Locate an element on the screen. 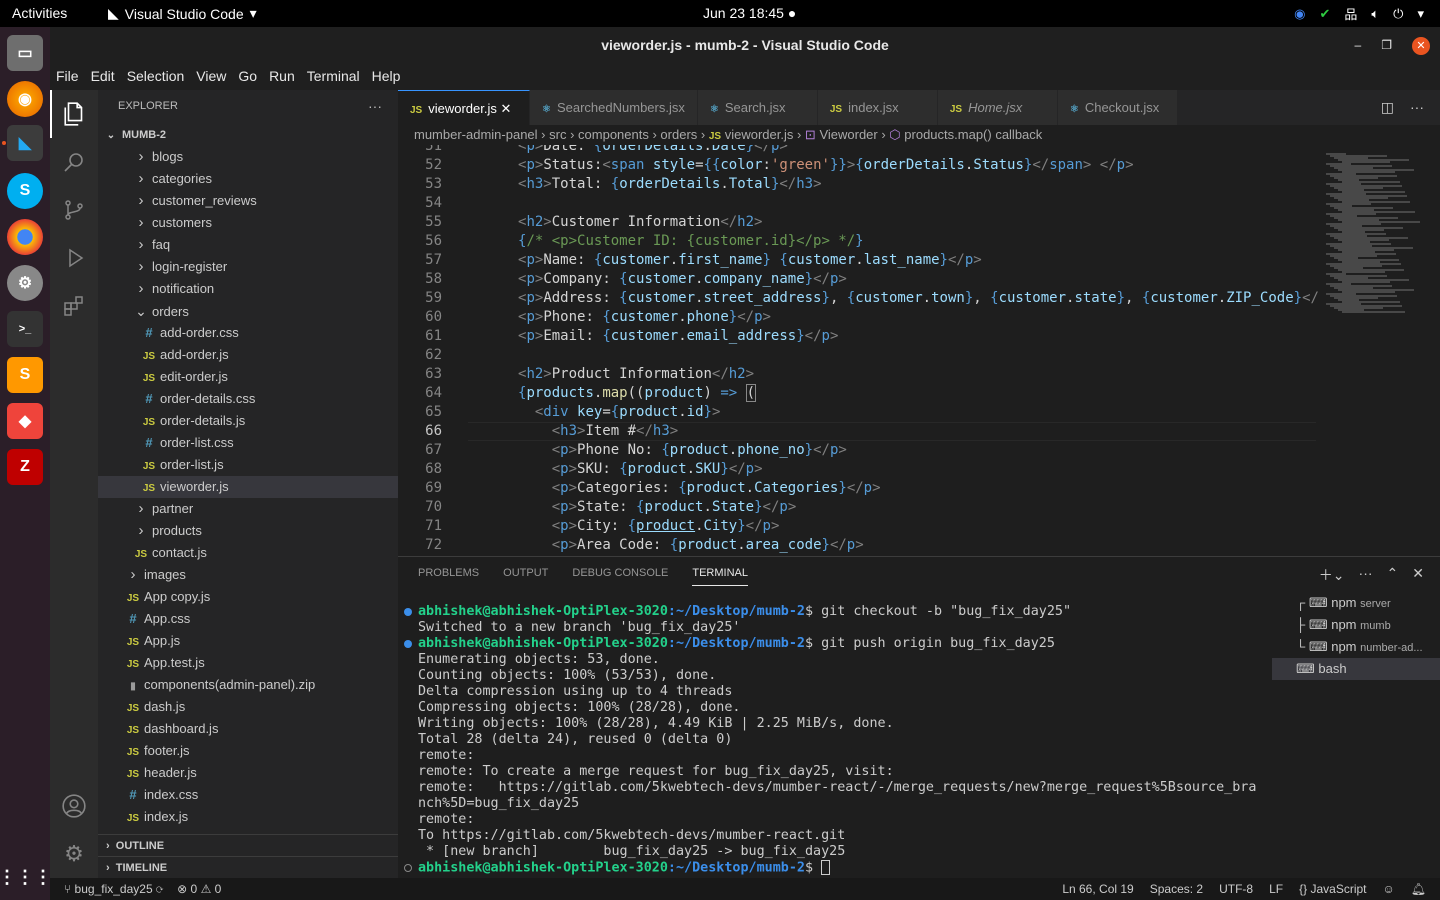  file-item: JS edit-order.js is located at coordinates (248, 377).